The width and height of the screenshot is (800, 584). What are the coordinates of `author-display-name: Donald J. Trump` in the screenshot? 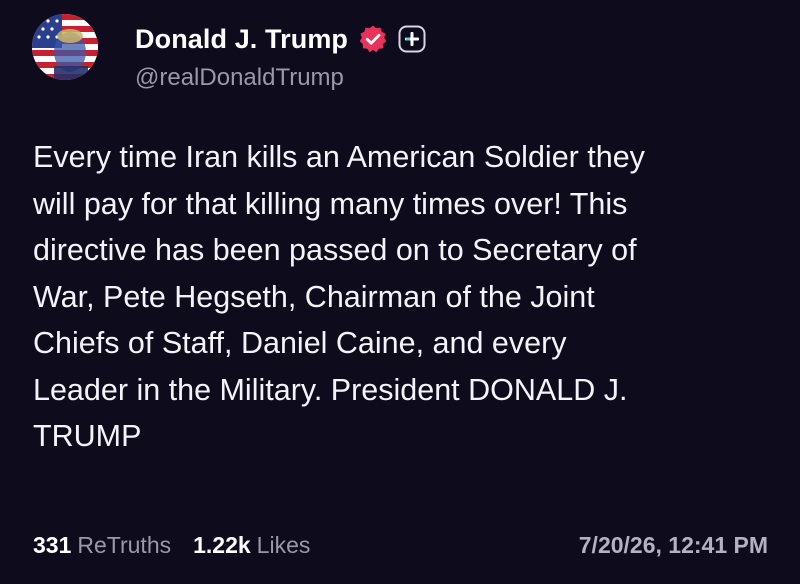 It's located at (241, 39).